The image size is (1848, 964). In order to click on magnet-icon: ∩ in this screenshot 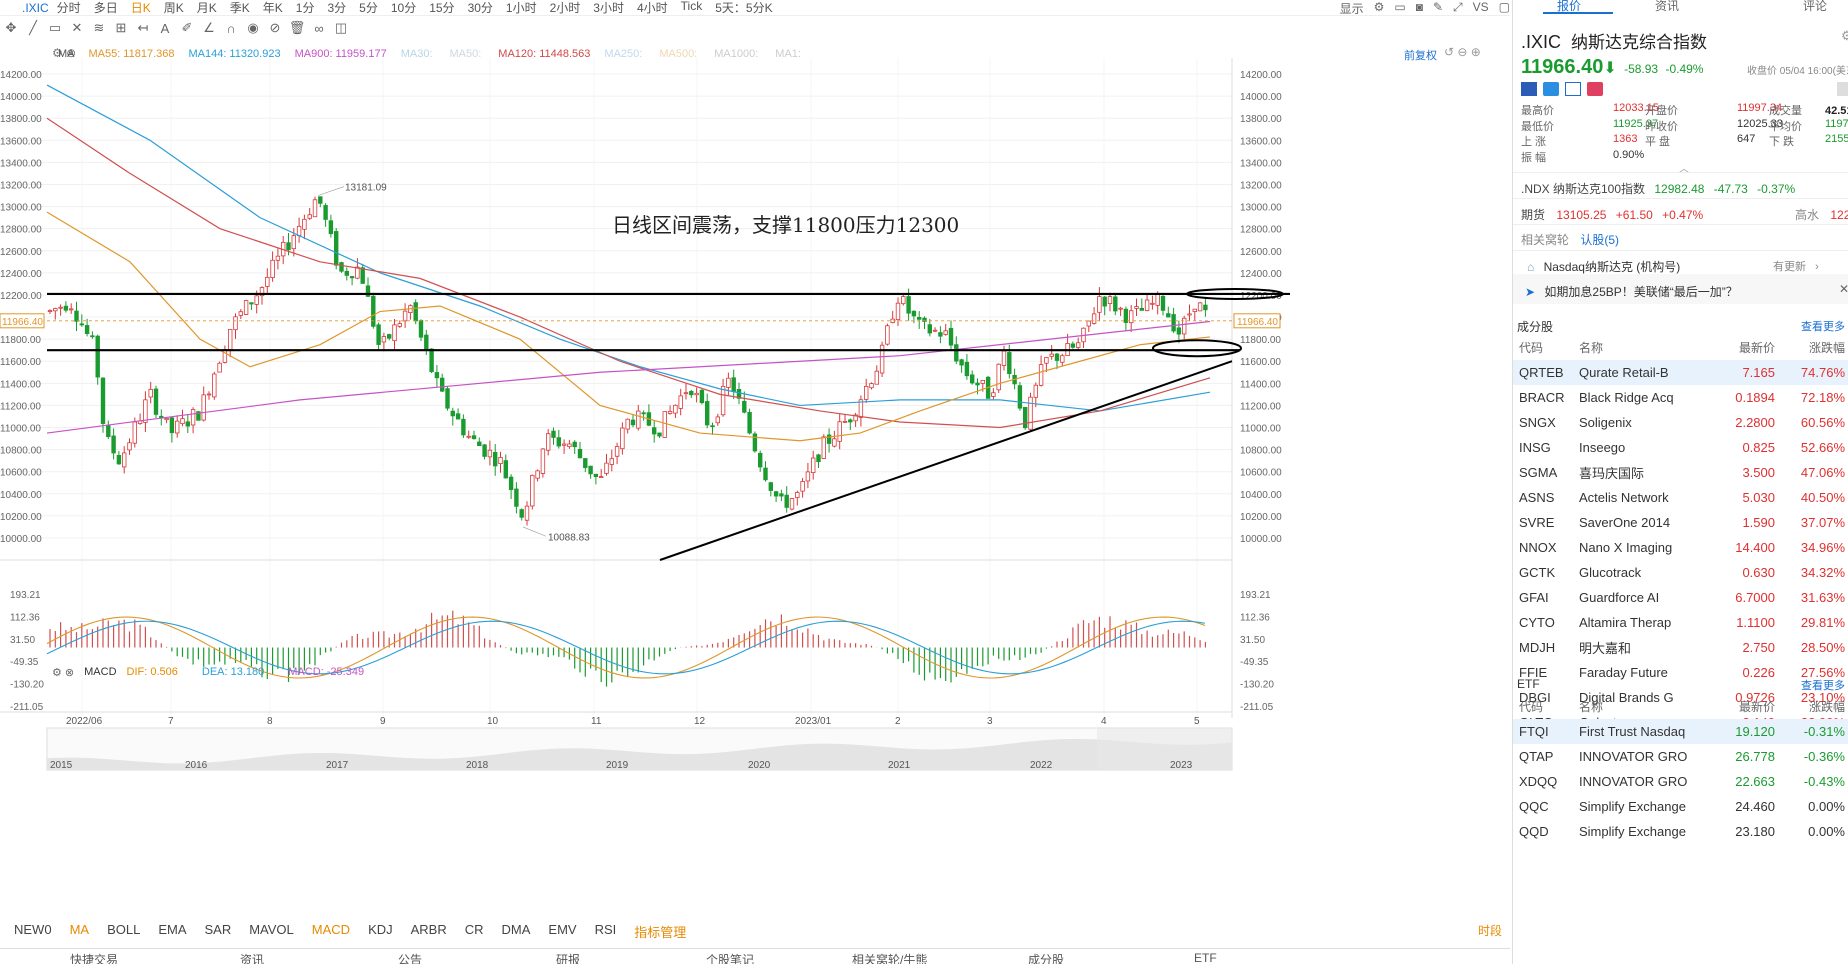, I will do `click(231, 28)`.